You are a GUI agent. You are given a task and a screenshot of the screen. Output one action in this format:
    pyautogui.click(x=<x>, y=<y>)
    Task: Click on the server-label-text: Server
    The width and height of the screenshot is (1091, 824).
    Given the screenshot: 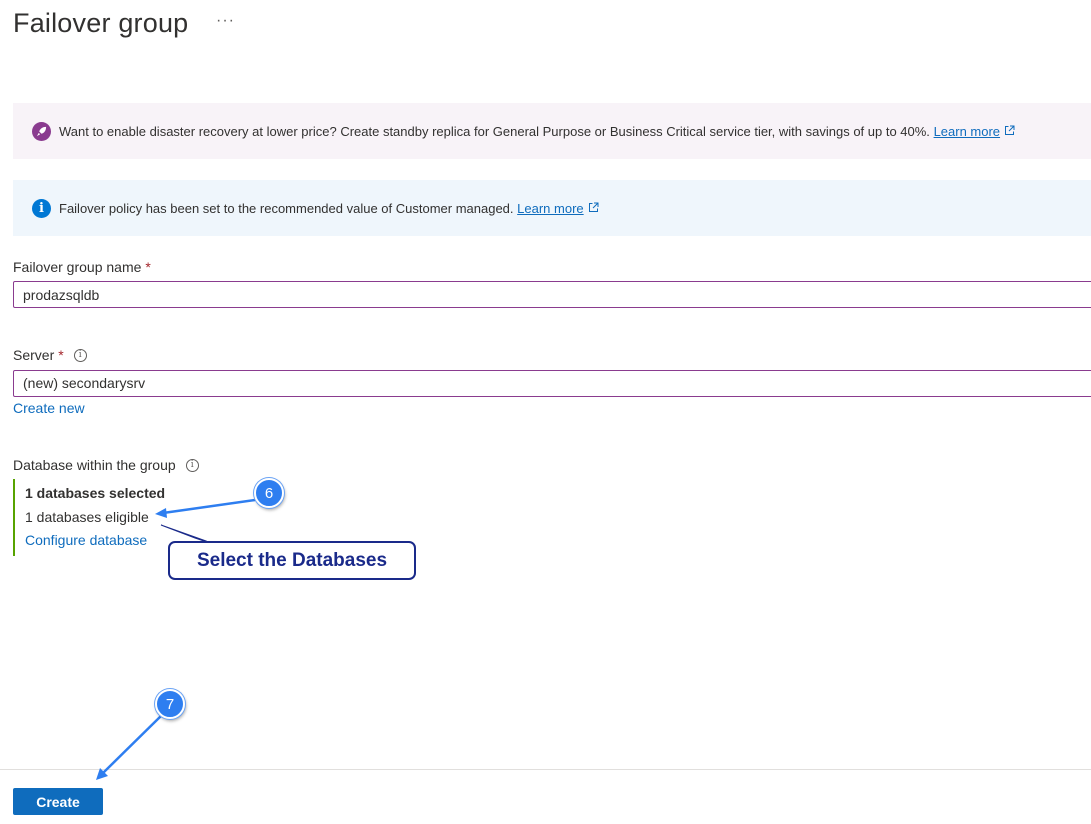 What is the action you would take?
    pyautogui.click(x=34, y=355)
    